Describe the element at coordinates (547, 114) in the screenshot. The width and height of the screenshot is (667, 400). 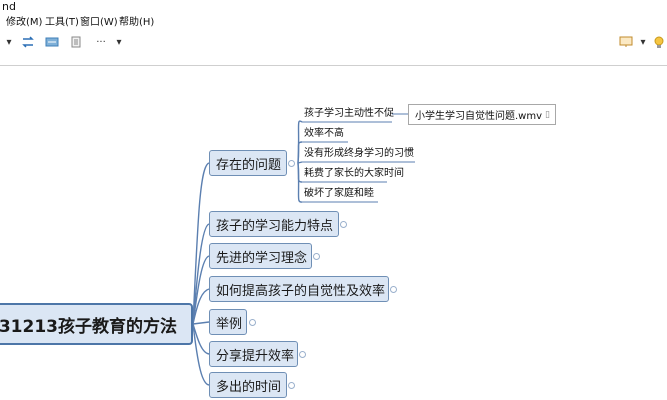
I see `attachment-icon: ▯` at that location.